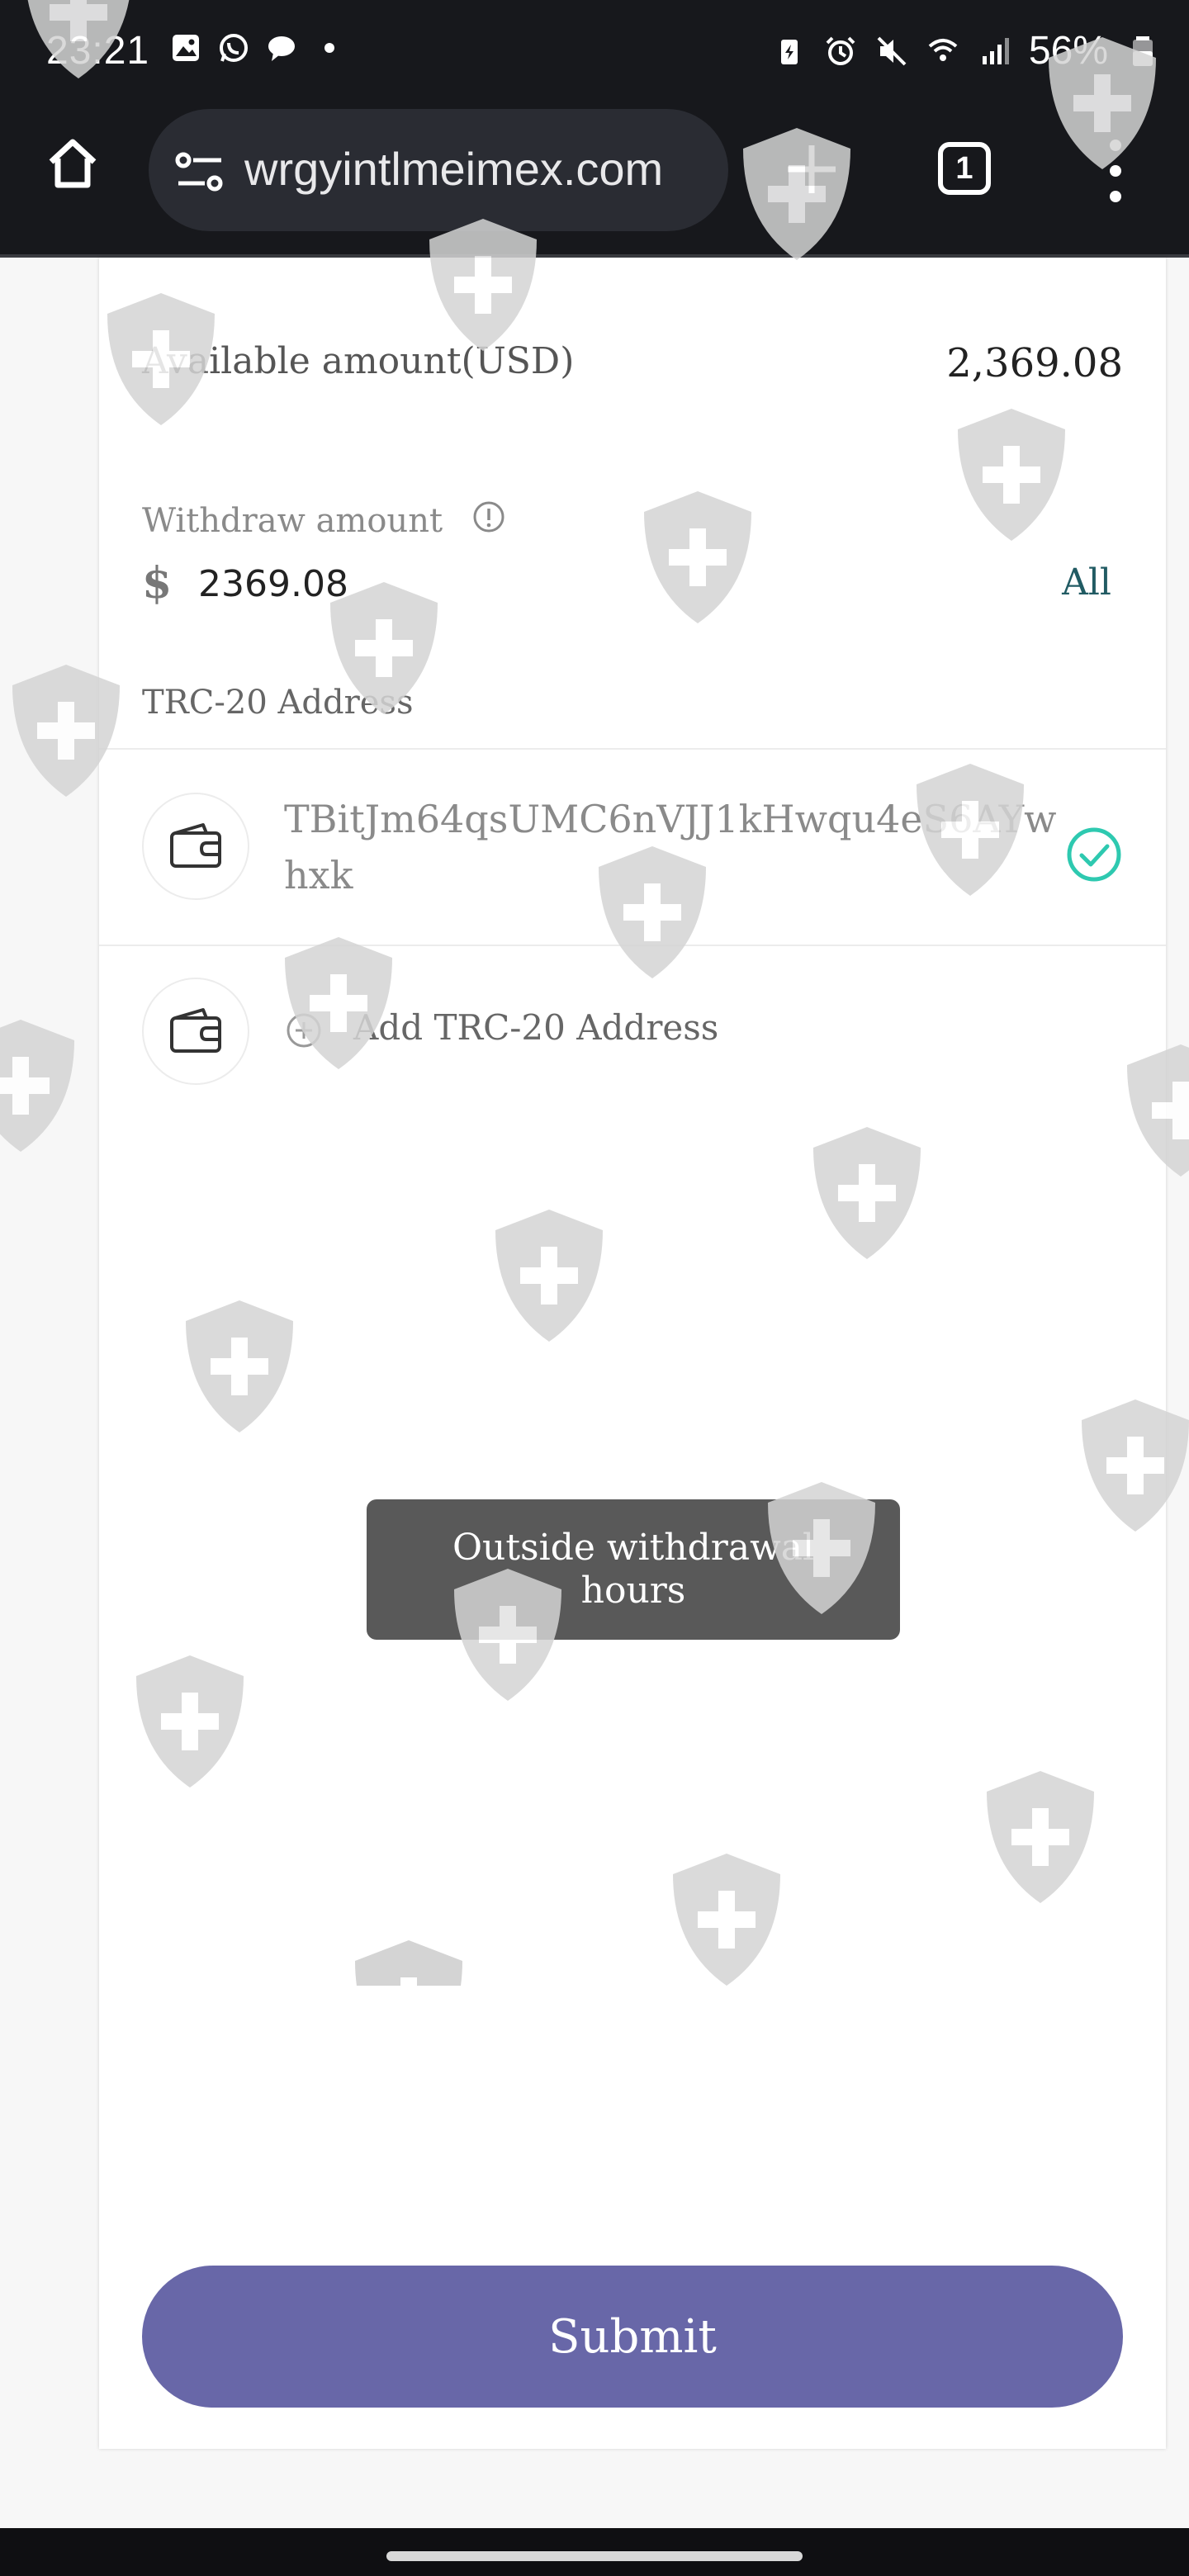  What do you see at coordinates (72, 163) in the screenshot?
I see `home-icon` at bounding box center [72, 163].